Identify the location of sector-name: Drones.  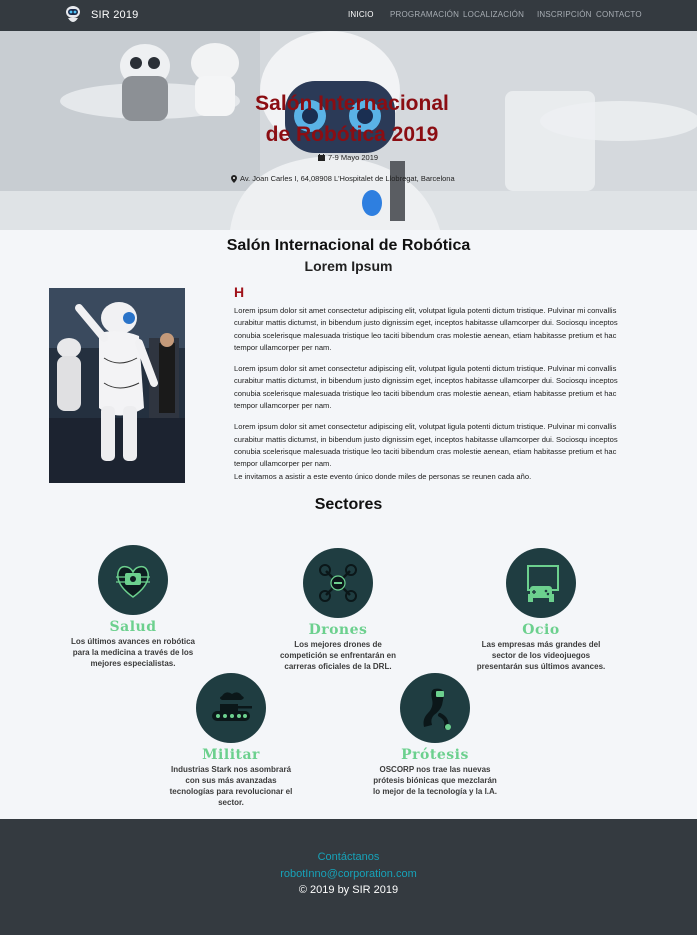
(338, 630).